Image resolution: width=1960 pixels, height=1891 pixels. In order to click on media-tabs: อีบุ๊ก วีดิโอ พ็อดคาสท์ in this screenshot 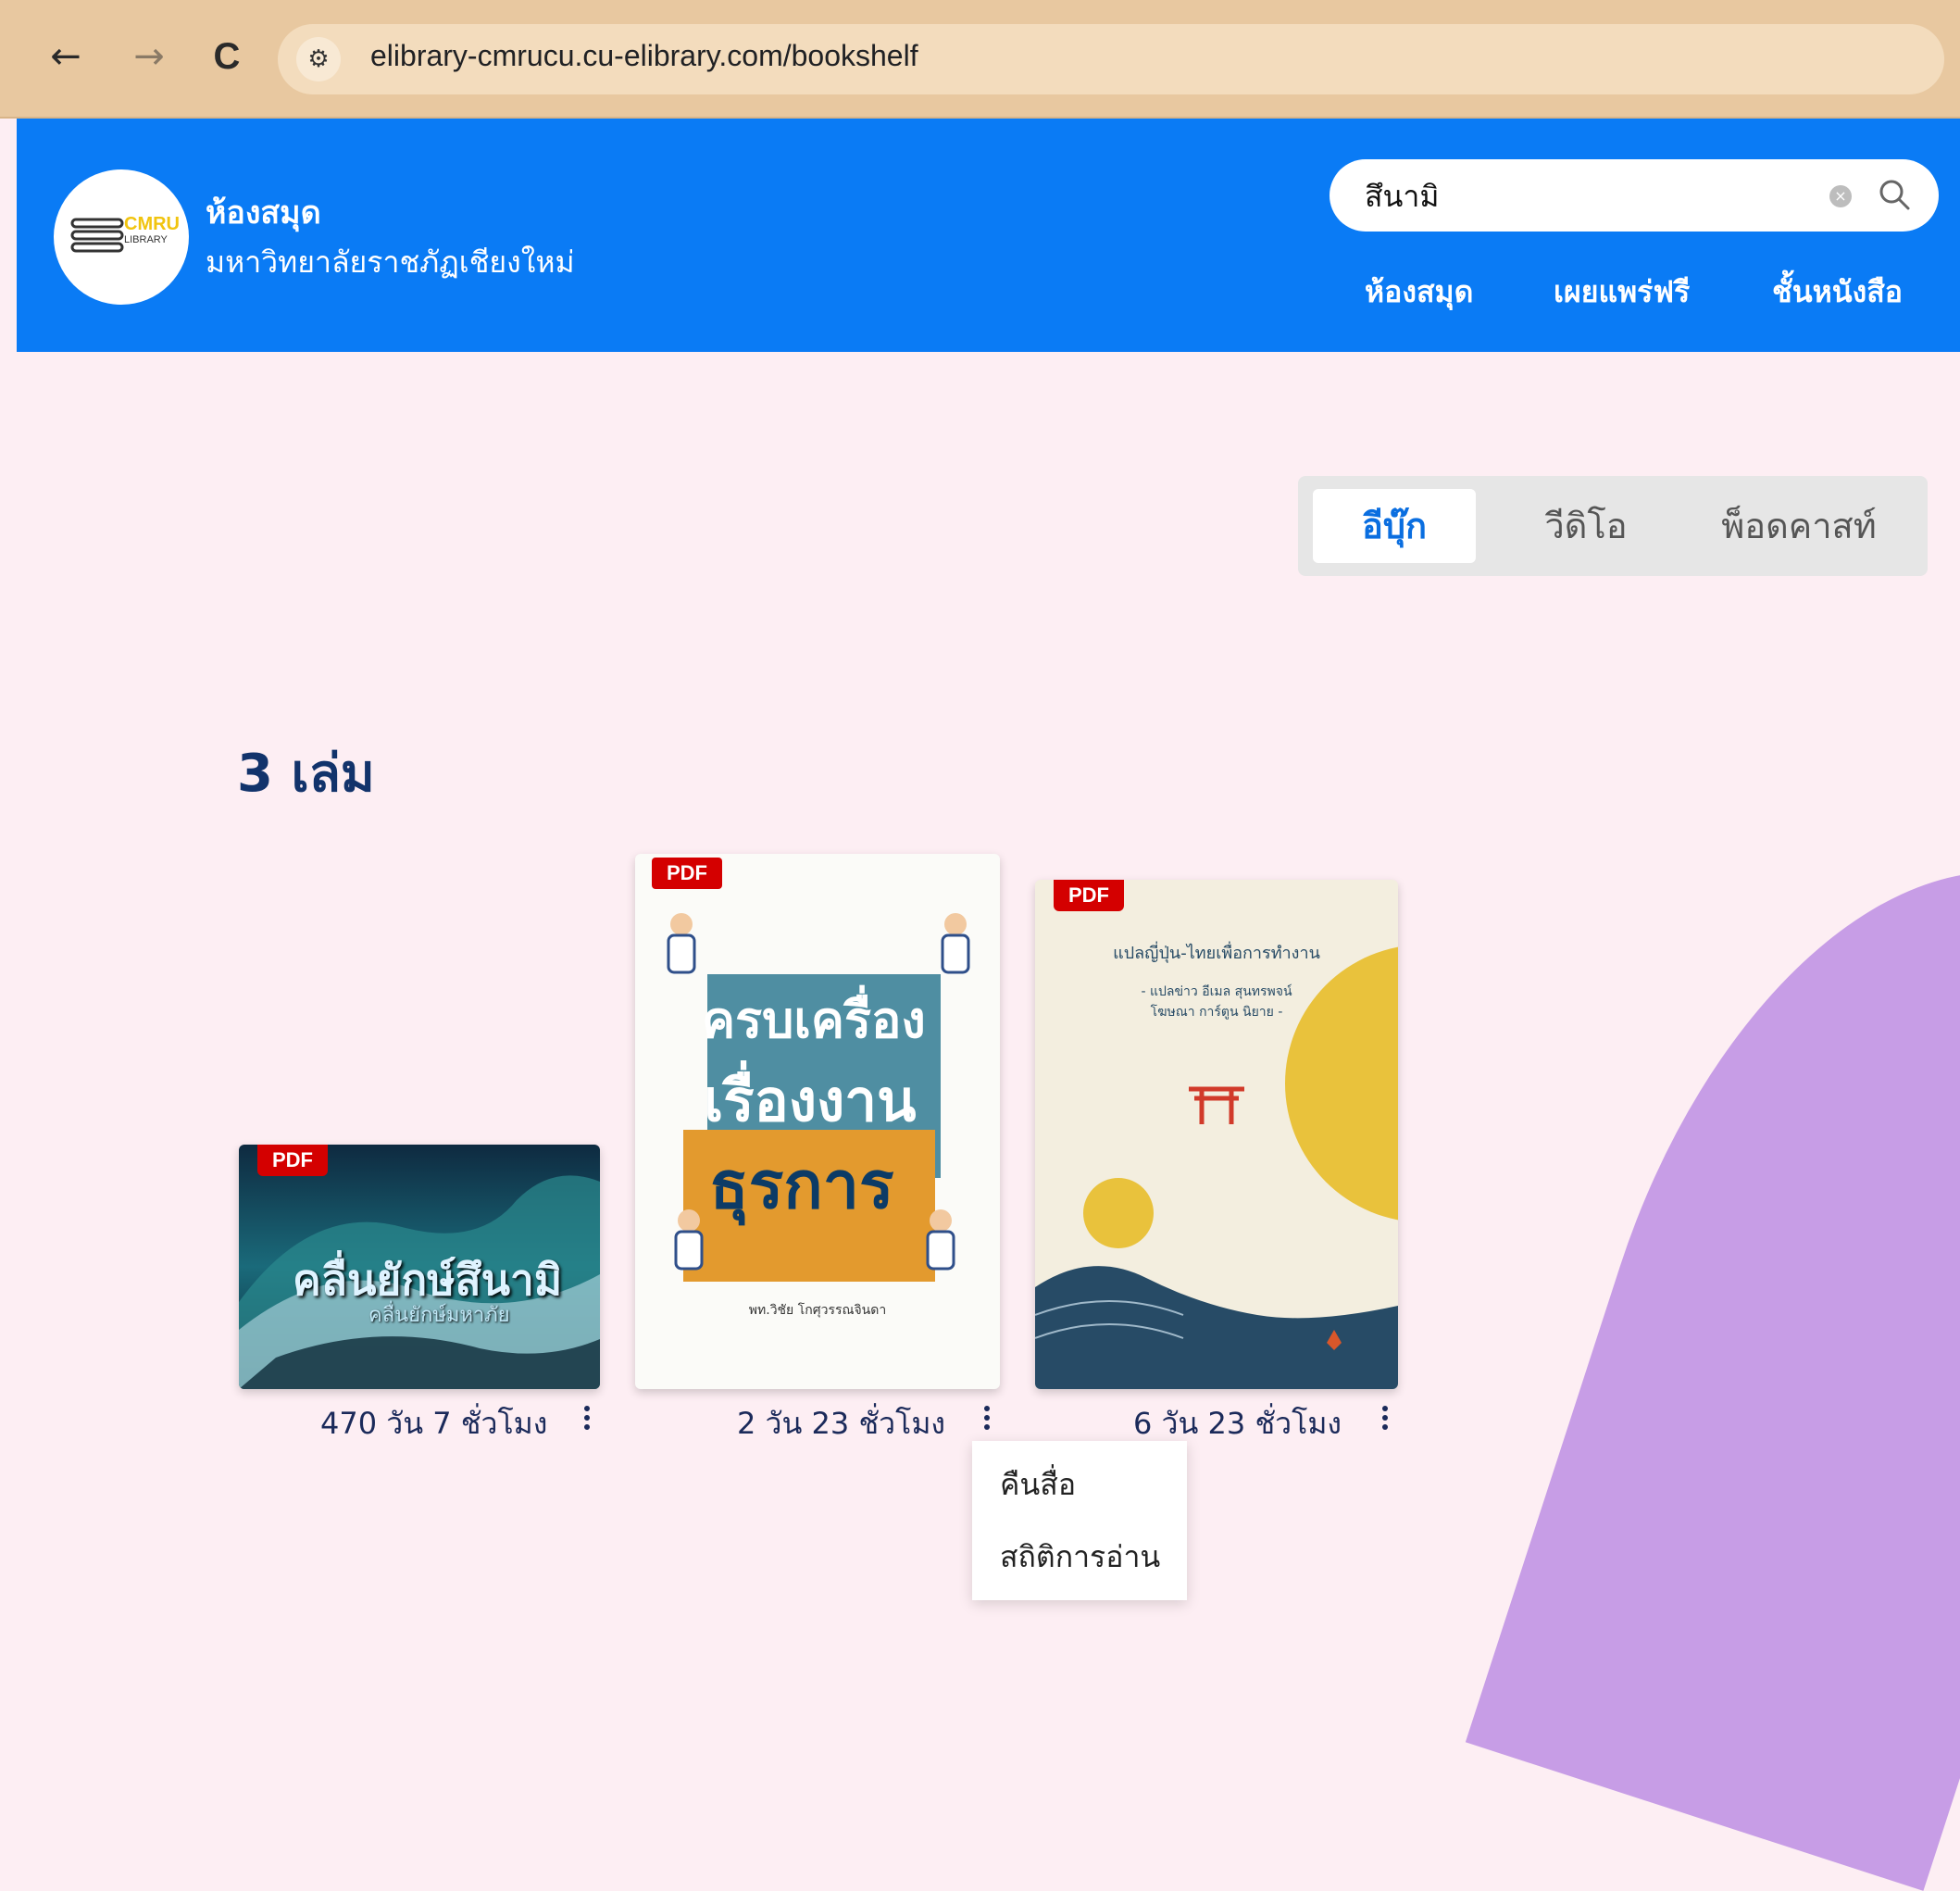, I will do `click(1613, 526)`.